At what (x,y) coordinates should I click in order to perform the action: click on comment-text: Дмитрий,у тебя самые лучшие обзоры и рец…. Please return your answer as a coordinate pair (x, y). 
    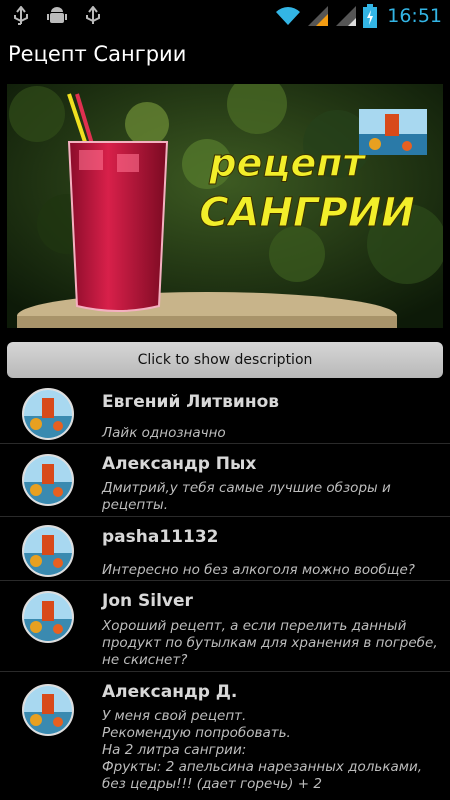
    Looking at the image, I should click on (246, 496).